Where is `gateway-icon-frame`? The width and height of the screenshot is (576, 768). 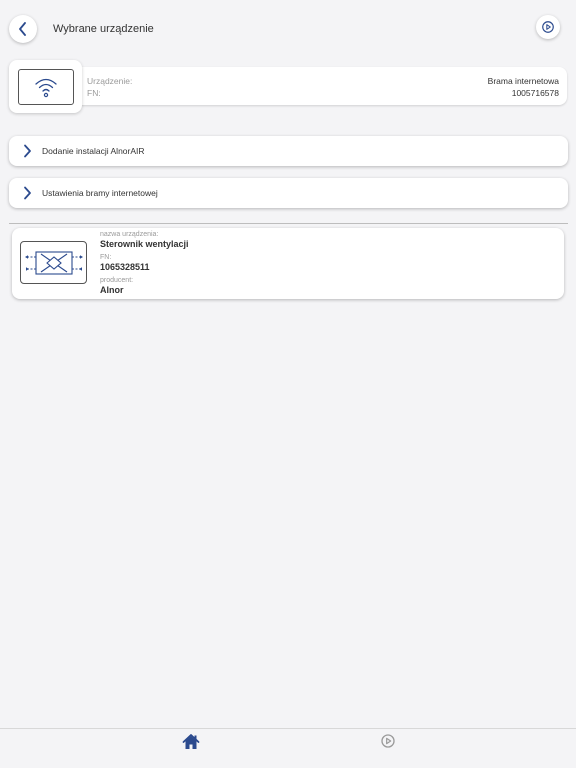 gateway-icon-frame is located at coordinates (45, 86).